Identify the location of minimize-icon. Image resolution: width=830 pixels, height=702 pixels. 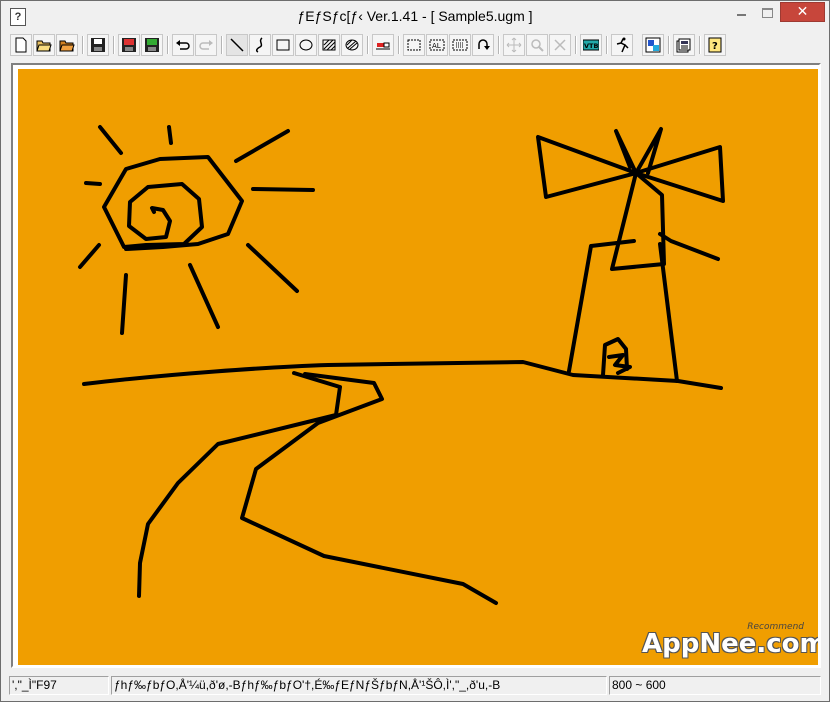
(741, 15).